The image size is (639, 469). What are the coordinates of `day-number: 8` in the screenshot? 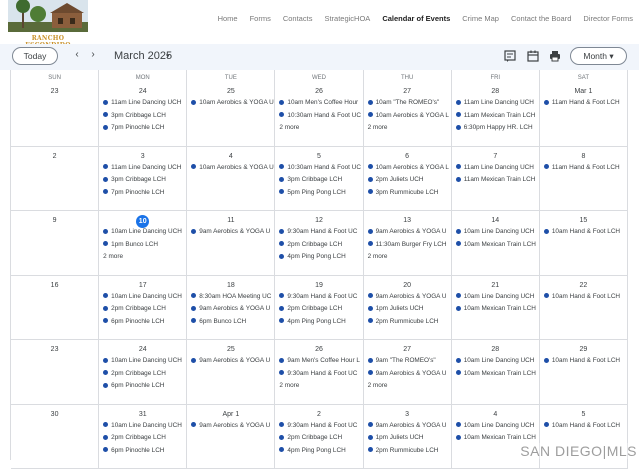 It's located at (583, 156).